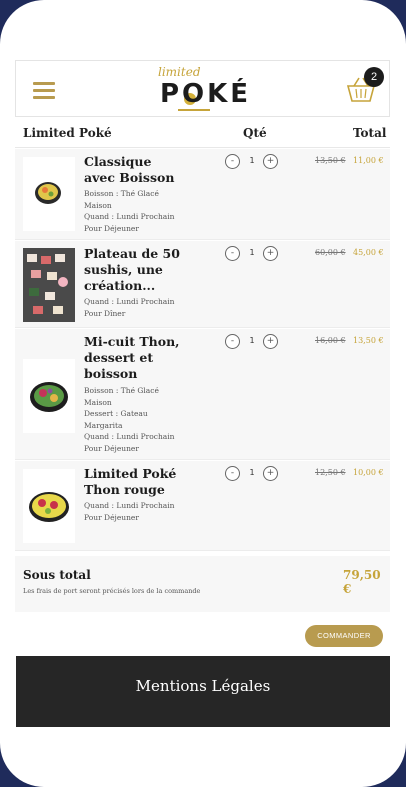 The image size is (406, 787). Describe the element at coordinates (330, 252) in the screenshot. I see `original-price: 60,00 €` at that location.